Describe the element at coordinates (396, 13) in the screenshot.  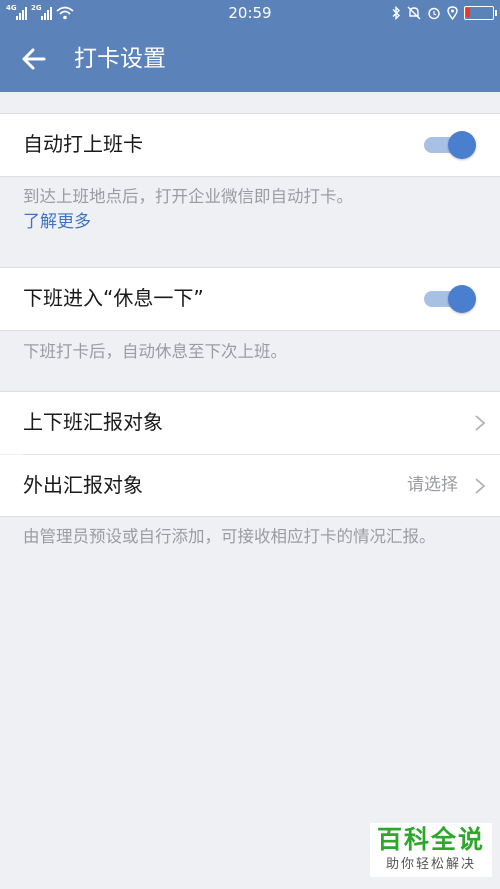
I see `bluetooth-icon` at that location.